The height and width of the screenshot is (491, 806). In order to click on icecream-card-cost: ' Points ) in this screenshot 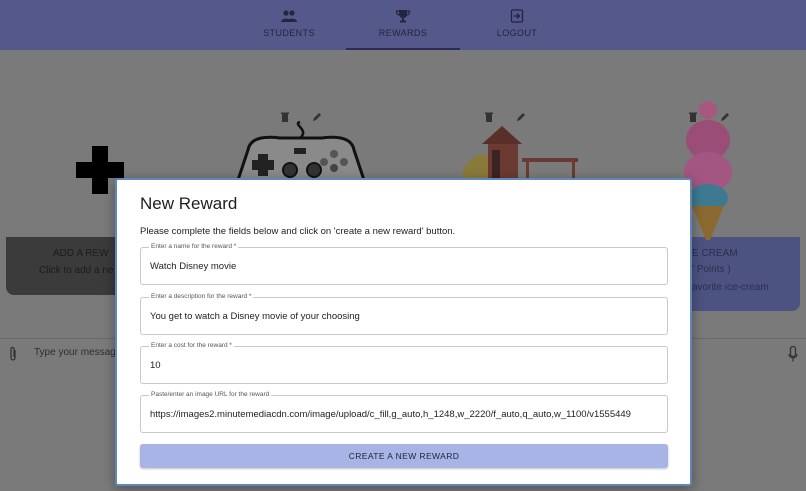, I will do `click(711, 269)`.